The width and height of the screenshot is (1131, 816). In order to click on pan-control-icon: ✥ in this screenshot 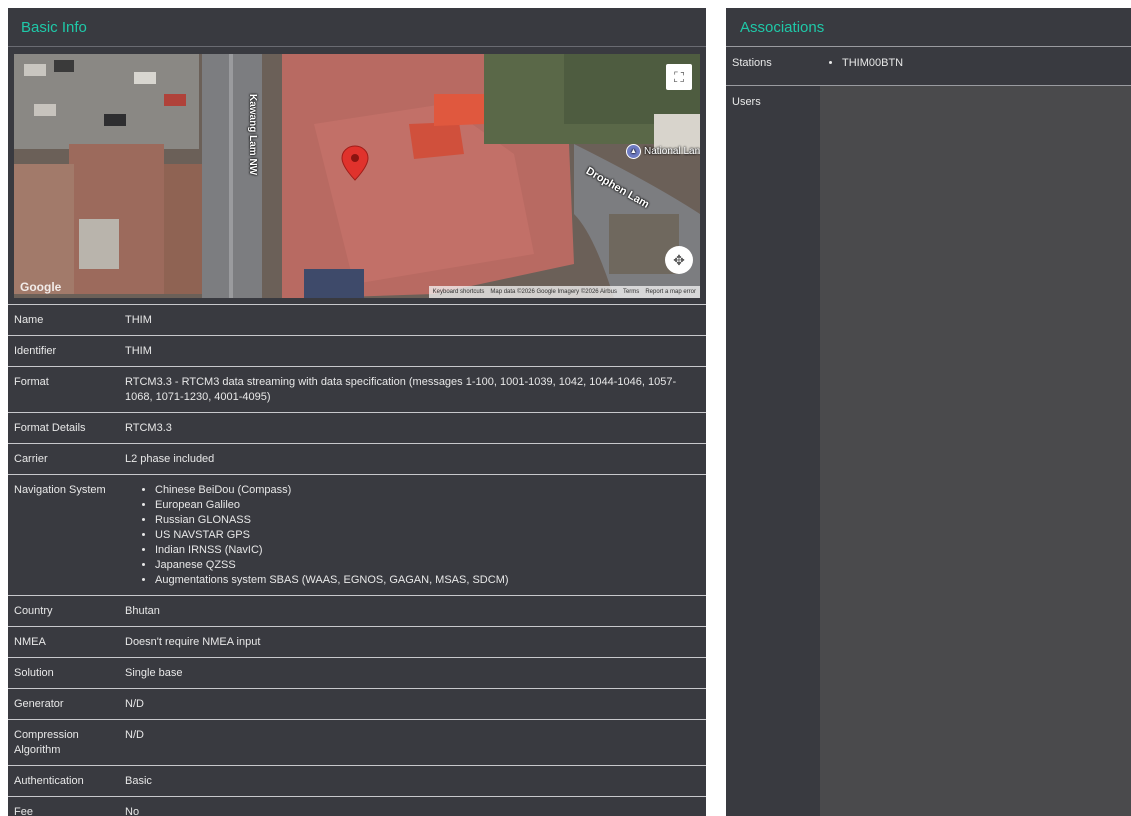, I will do `click(679, 259)`.